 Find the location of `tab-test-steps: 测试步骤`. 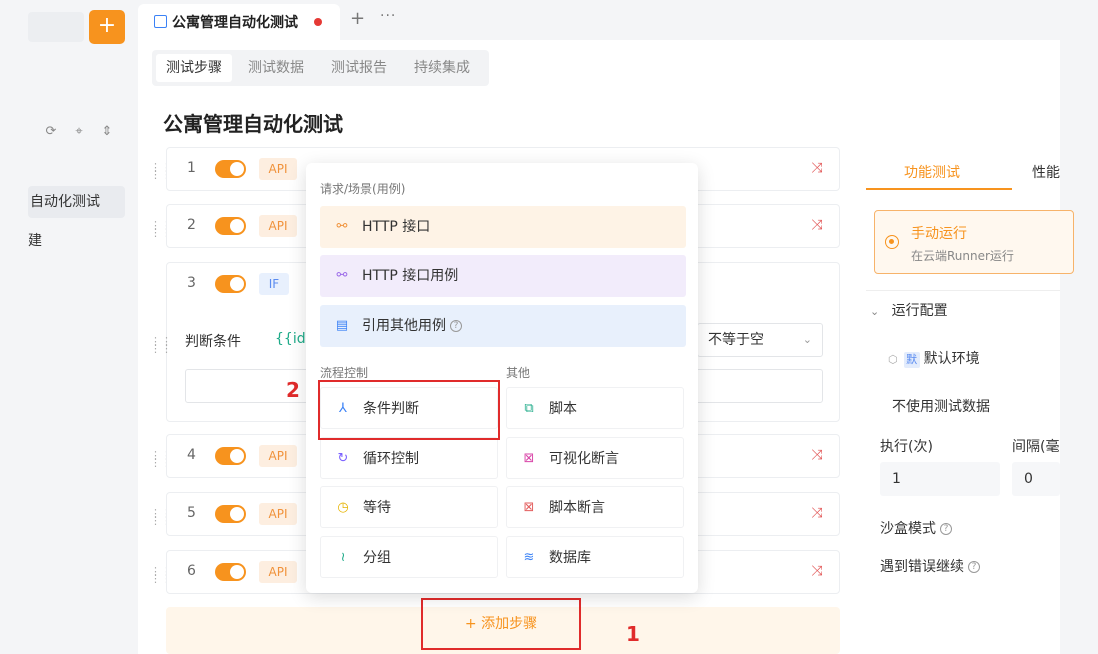

tab-test-steps: 测试步骤 is located at coordinates (194, 68).